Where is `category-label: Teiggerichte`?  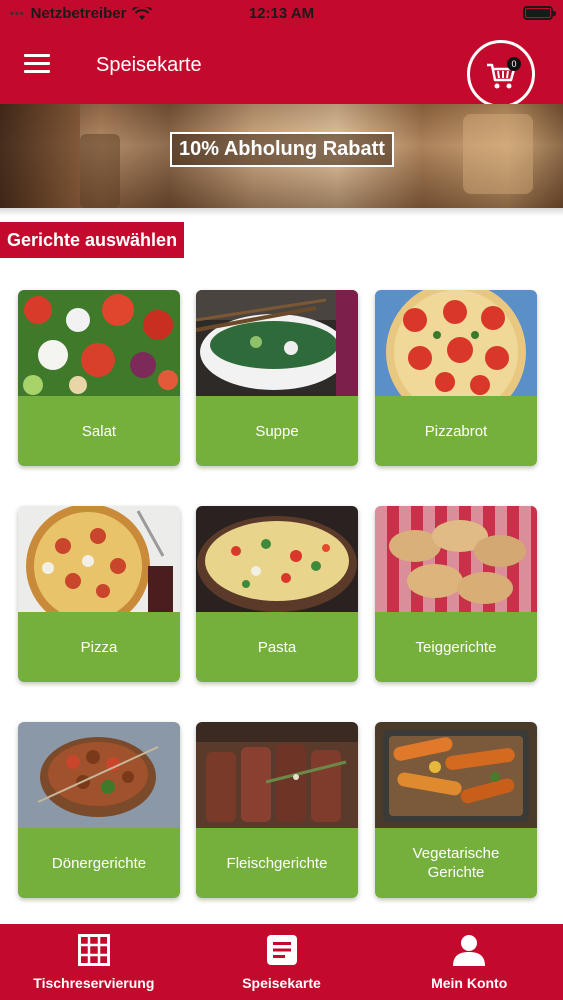
category-label: Teiggerichte is located at coordinates (456, 647).